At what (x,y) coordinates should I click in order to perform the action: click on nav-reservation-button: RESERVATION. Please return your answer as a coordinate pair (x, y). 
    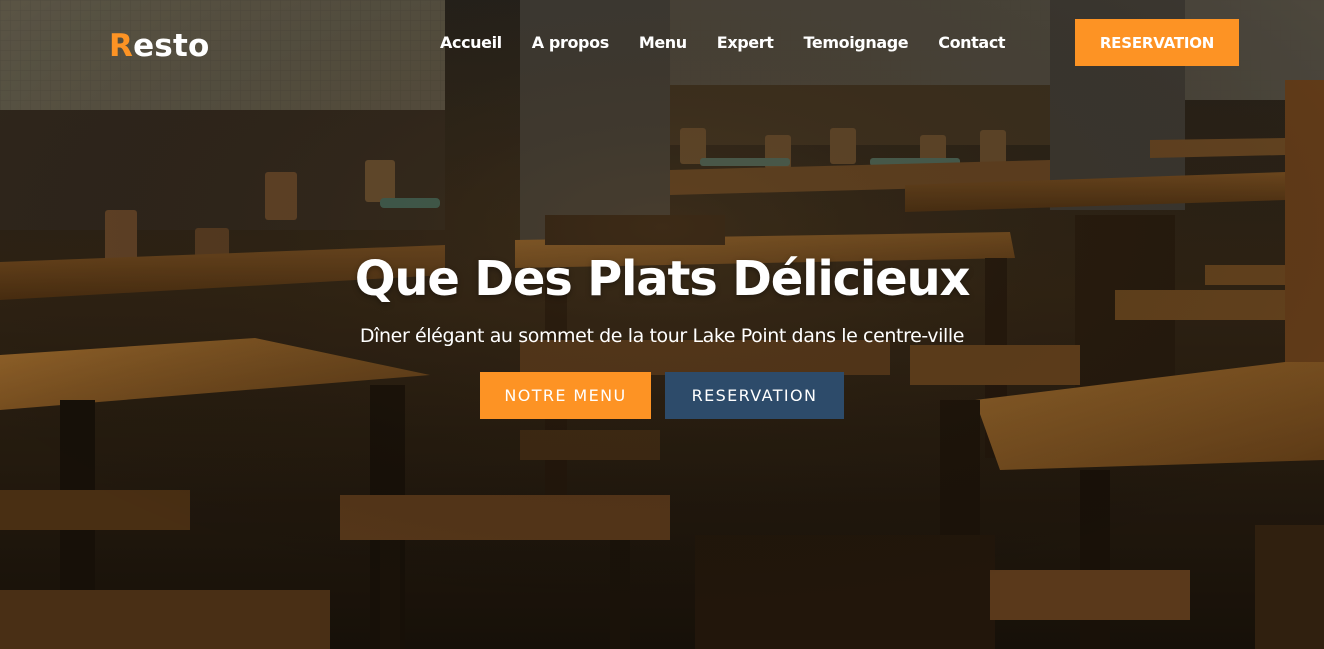
    Looking at the image, I should click on (1157, 42).